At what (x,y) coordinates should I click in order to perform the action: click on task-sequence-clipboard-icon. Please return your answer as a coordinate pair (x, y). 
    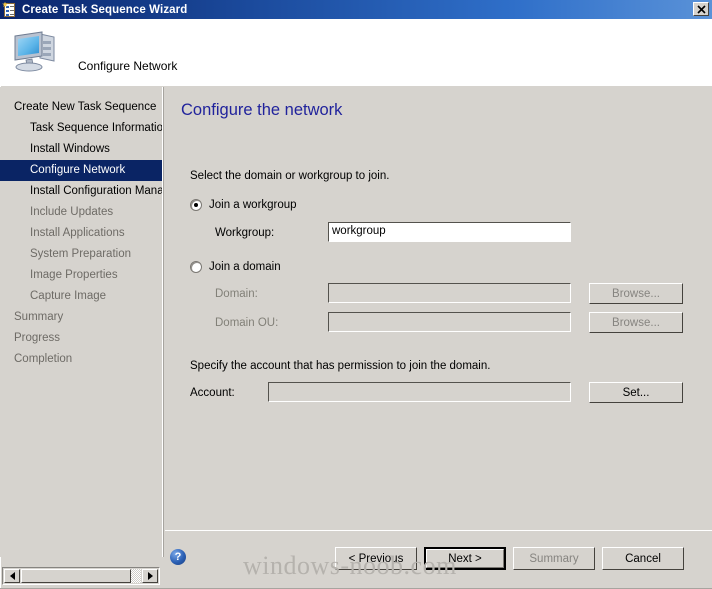
    Looking at the image, I should click on (10, 9).